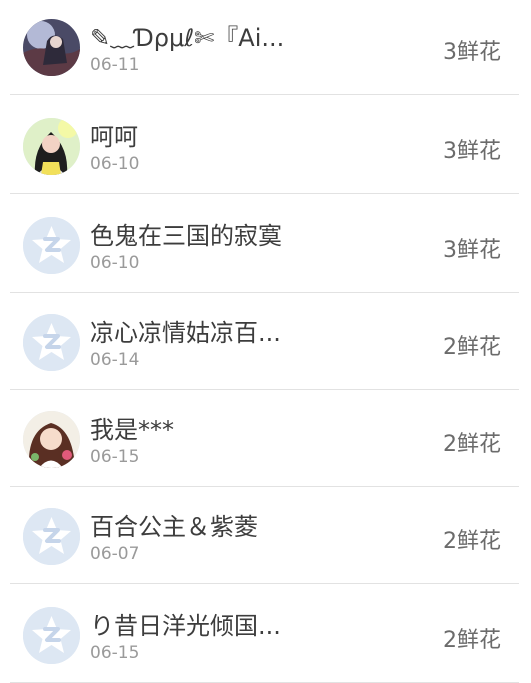  I want to click on date-label: 06-11, so click(115, 65).